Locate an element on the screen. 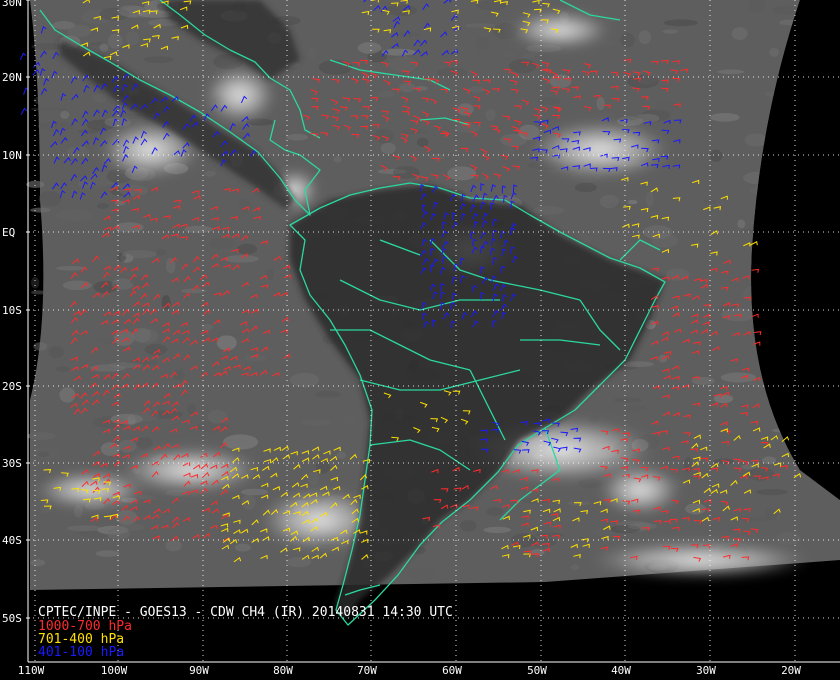 The image size is (840, 680). lat-label: 10N is located at coordinates (12, 155).